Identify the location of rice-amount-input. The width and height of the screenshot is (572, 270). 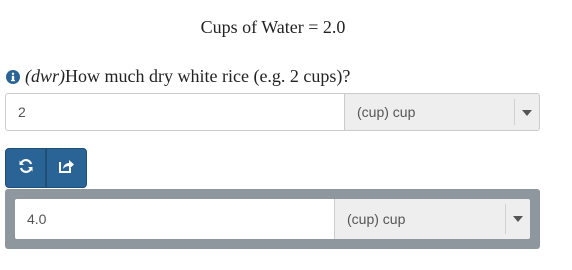
(174, 112).